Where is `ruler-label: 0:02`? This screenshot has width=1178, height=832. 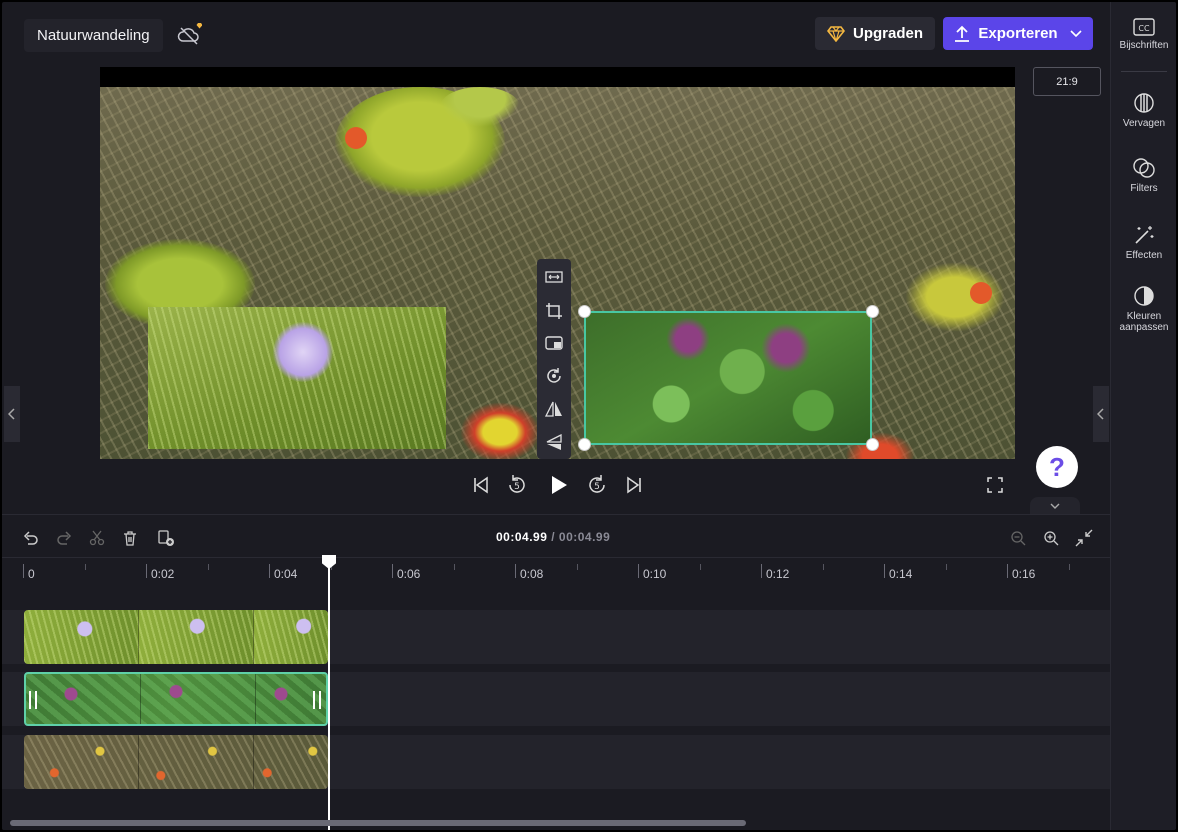
ruler-label: 0:02 is located at coordinates (163, 574).